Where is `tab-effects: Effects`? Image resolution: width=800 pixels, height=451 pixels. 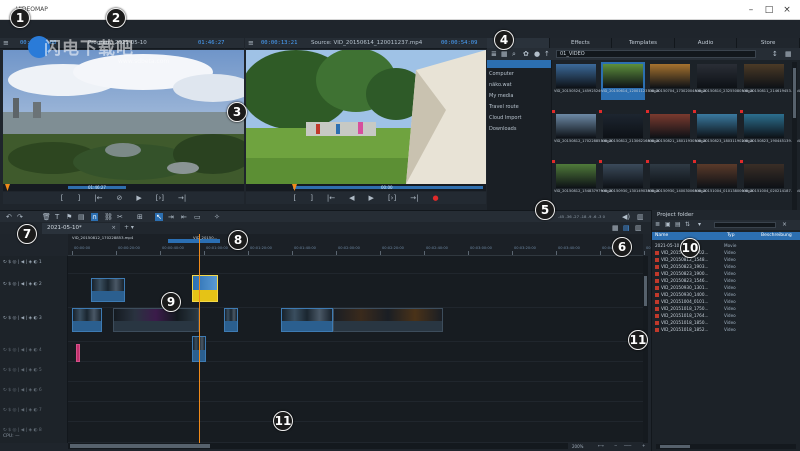 tab-effects: Effects is located at coordinates (581, 43).